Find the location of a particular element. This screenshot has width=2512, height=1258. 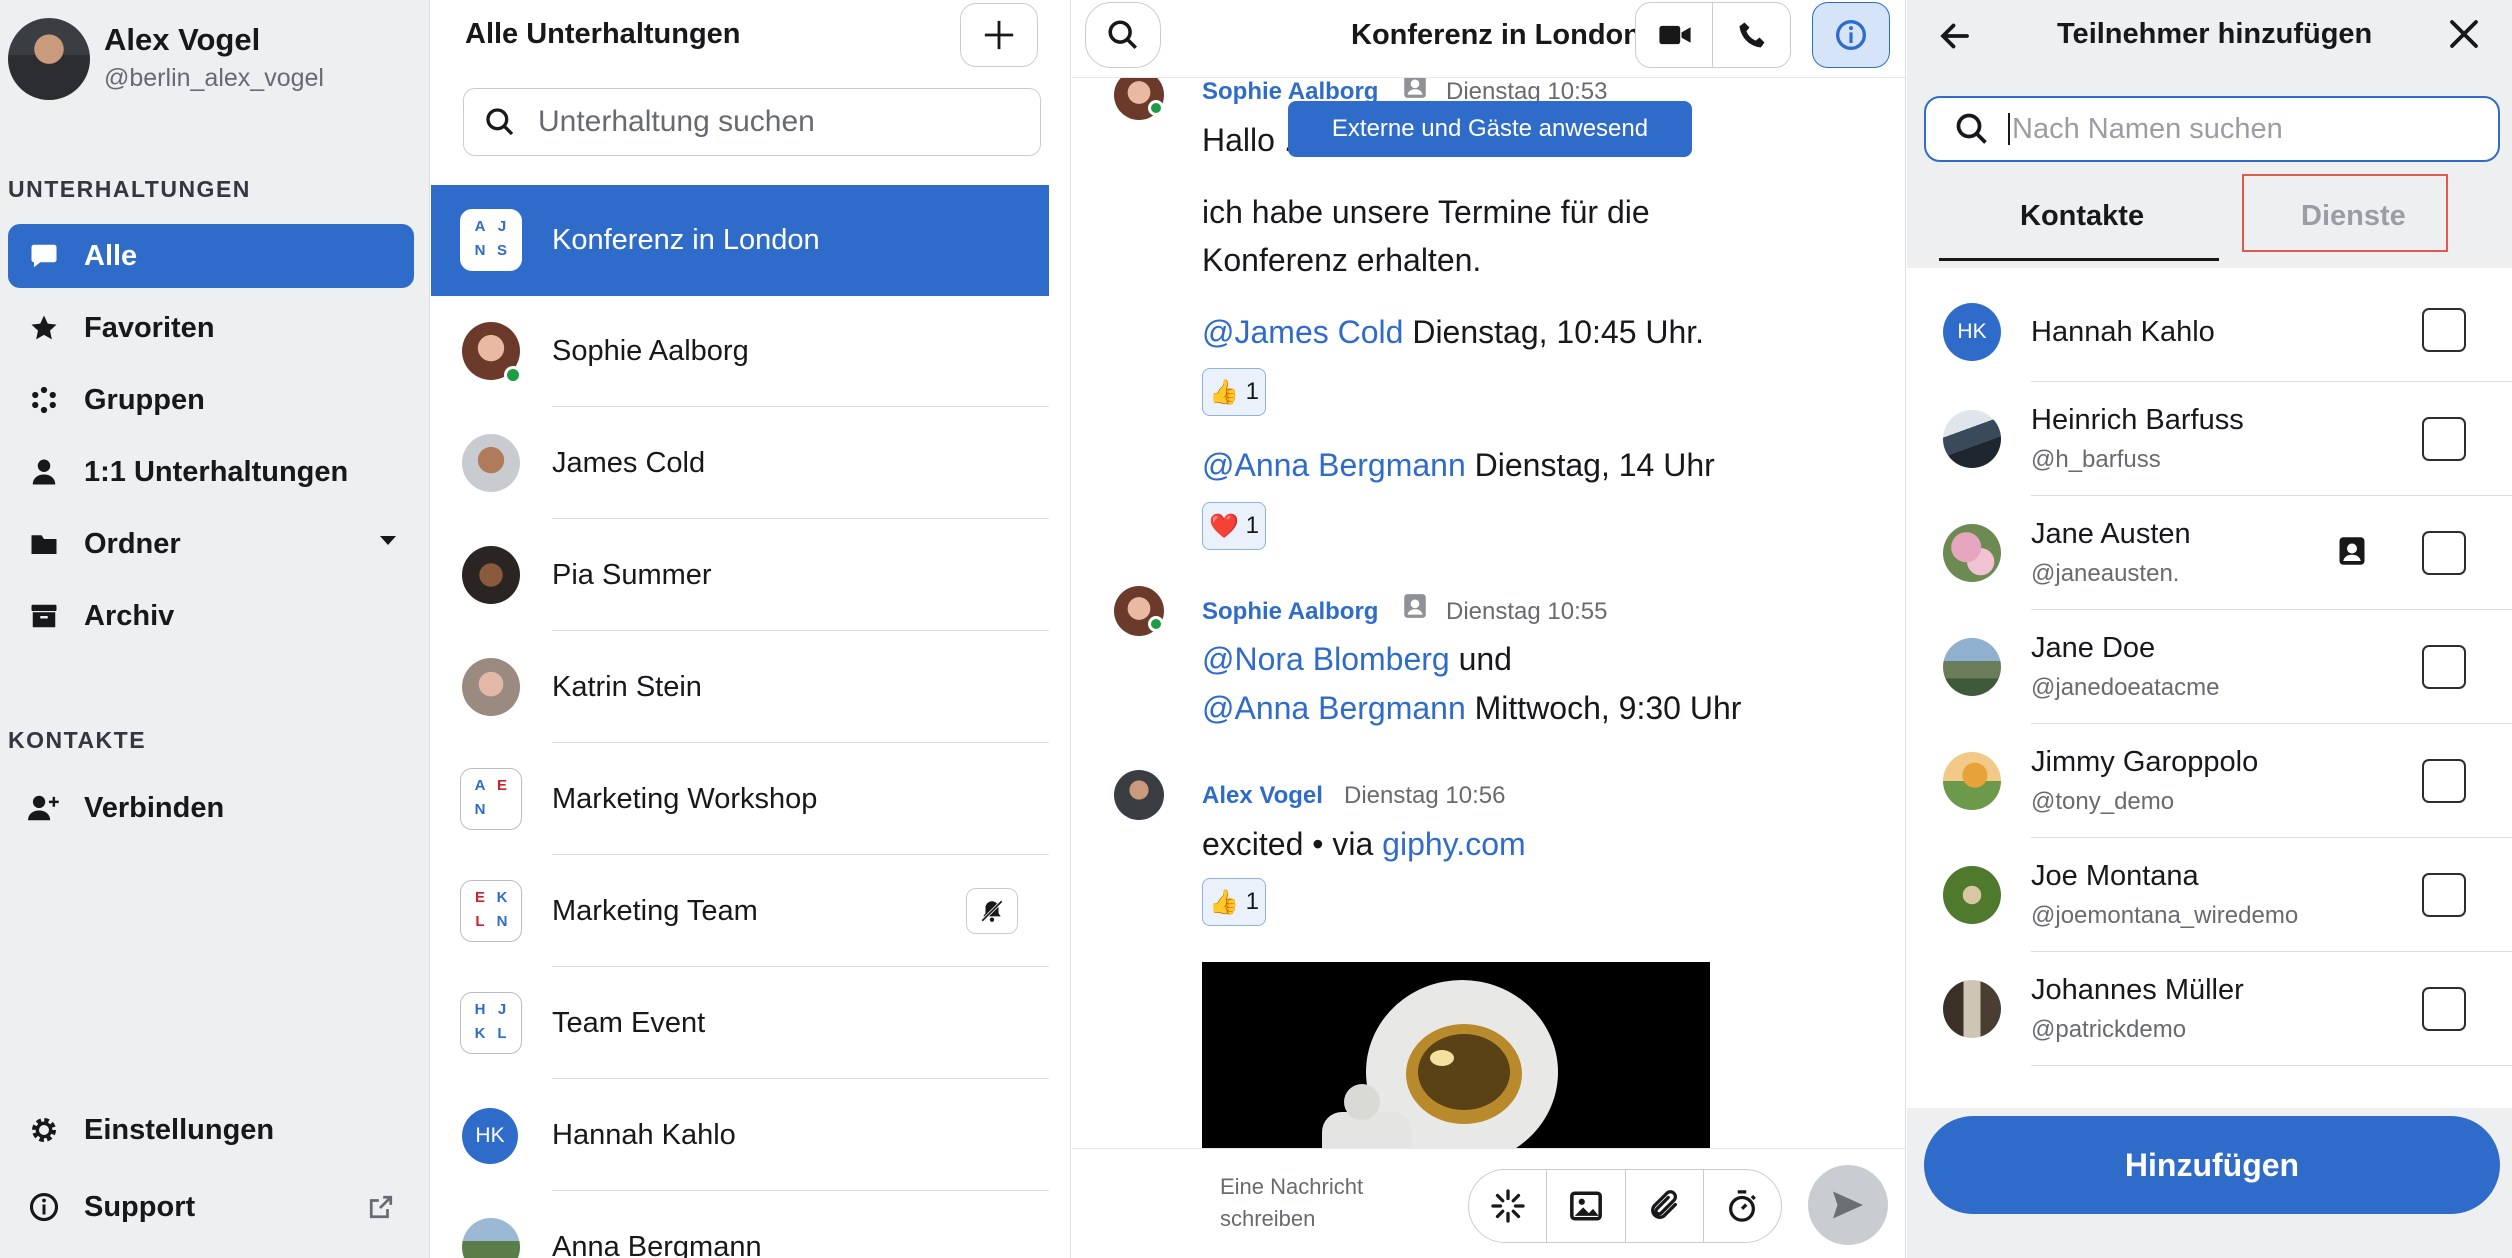

mention: @Nora Blomberg is located at coordinates (1326, 659).